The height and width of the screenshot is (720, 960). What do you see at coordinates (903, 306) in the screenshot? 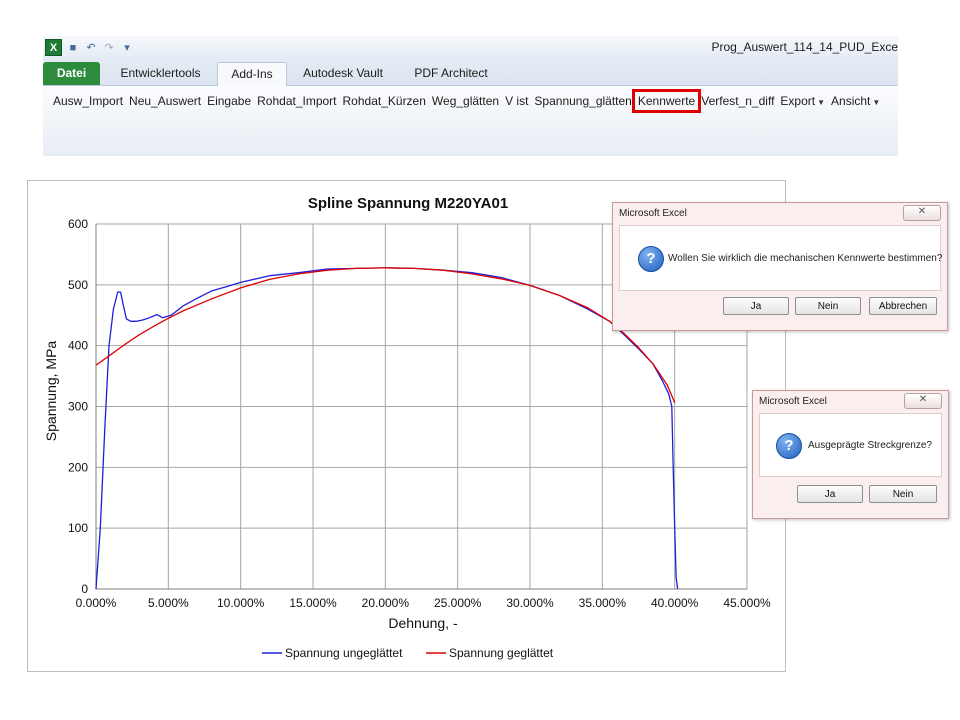
I see `cancel-button: Abbrechen` at bounding box center [903, 306].